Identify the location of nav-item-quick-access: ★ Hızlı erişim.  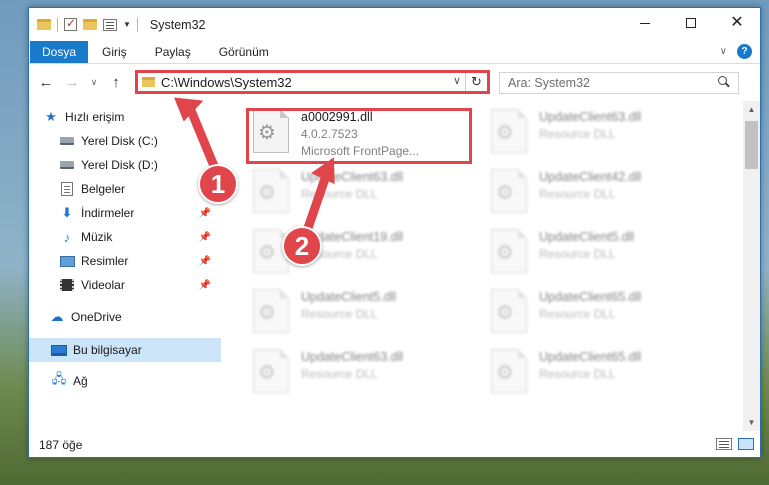
(125, 117).